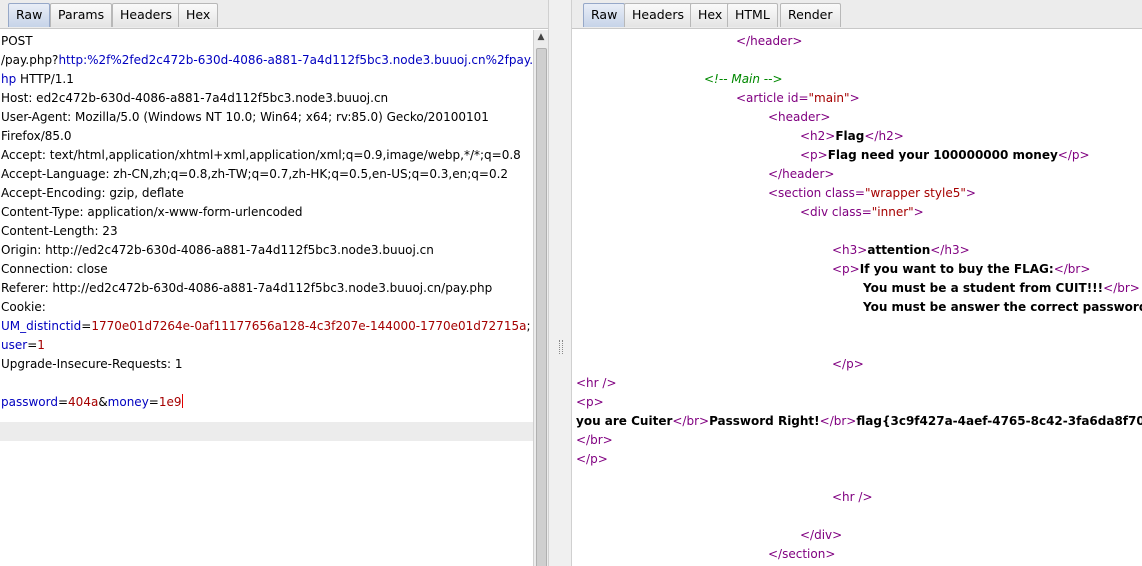 The width and height of the screenshot is (1142, 566). What do you see at coordinates (30, 60) in the screenshot?
I see `request-path-prefix: /pay.php?` at bounding box center [30, 60].